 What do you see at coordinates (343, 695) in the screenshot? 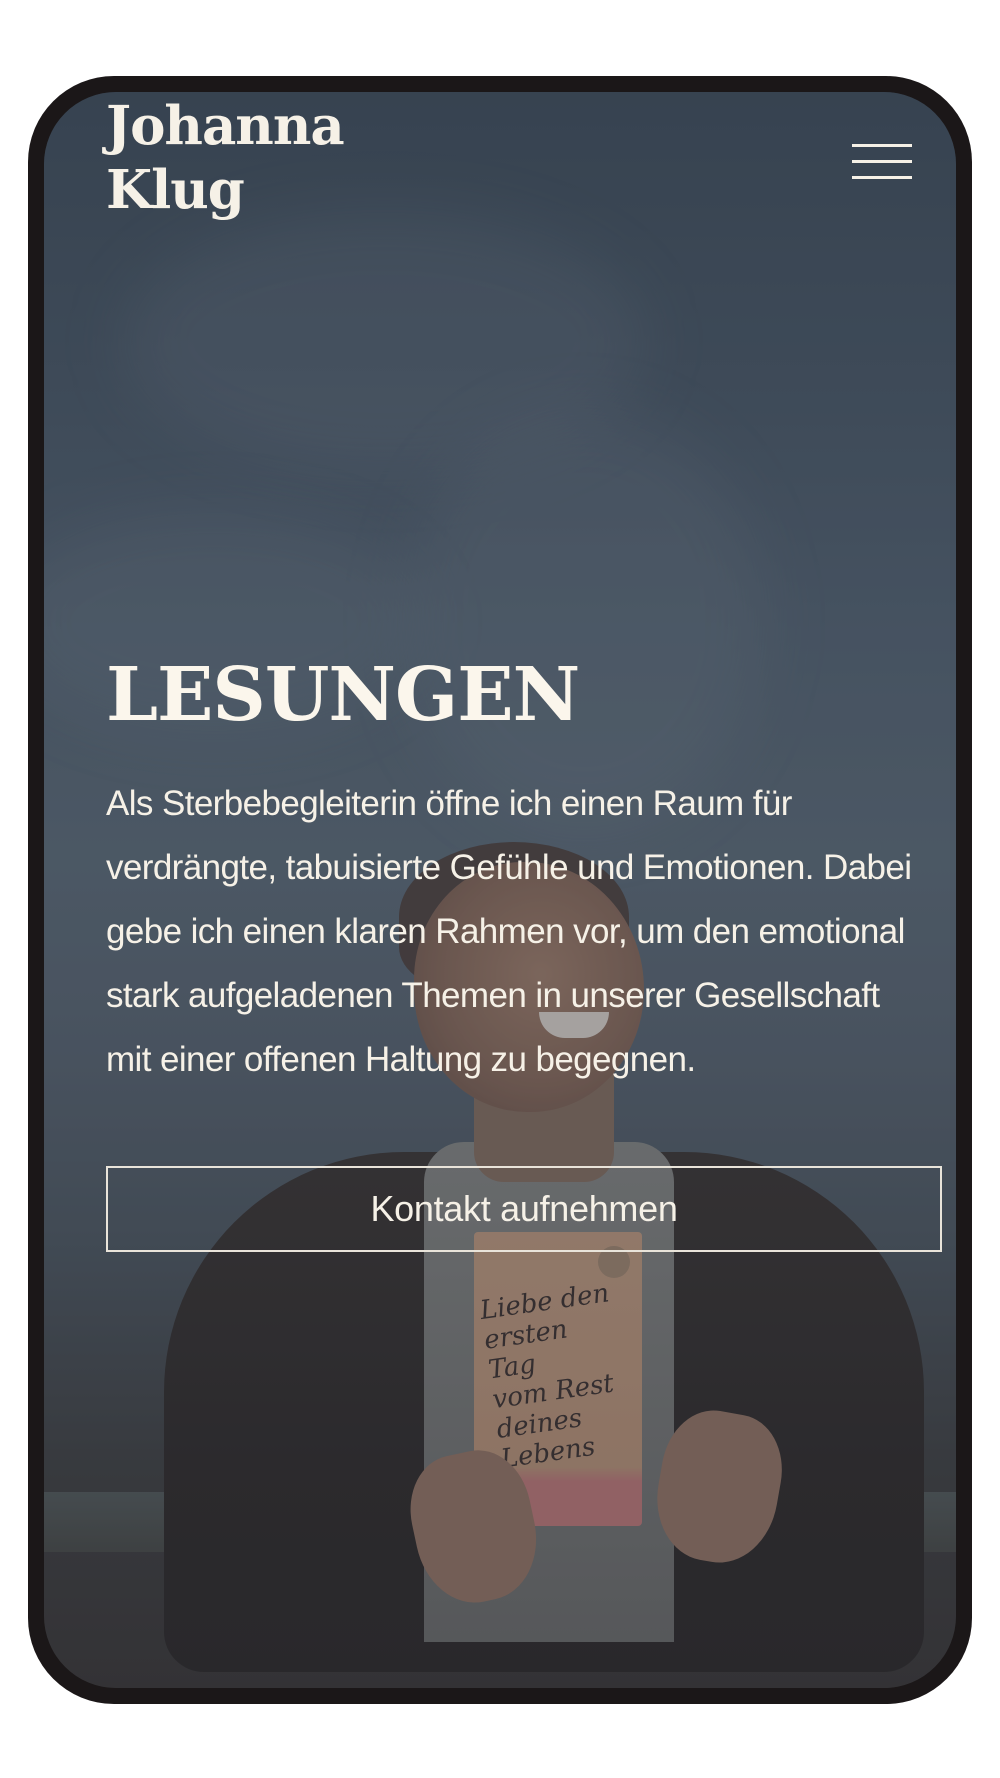
I see `page-title: LESUNGEN` at bounding box center [343, 695].